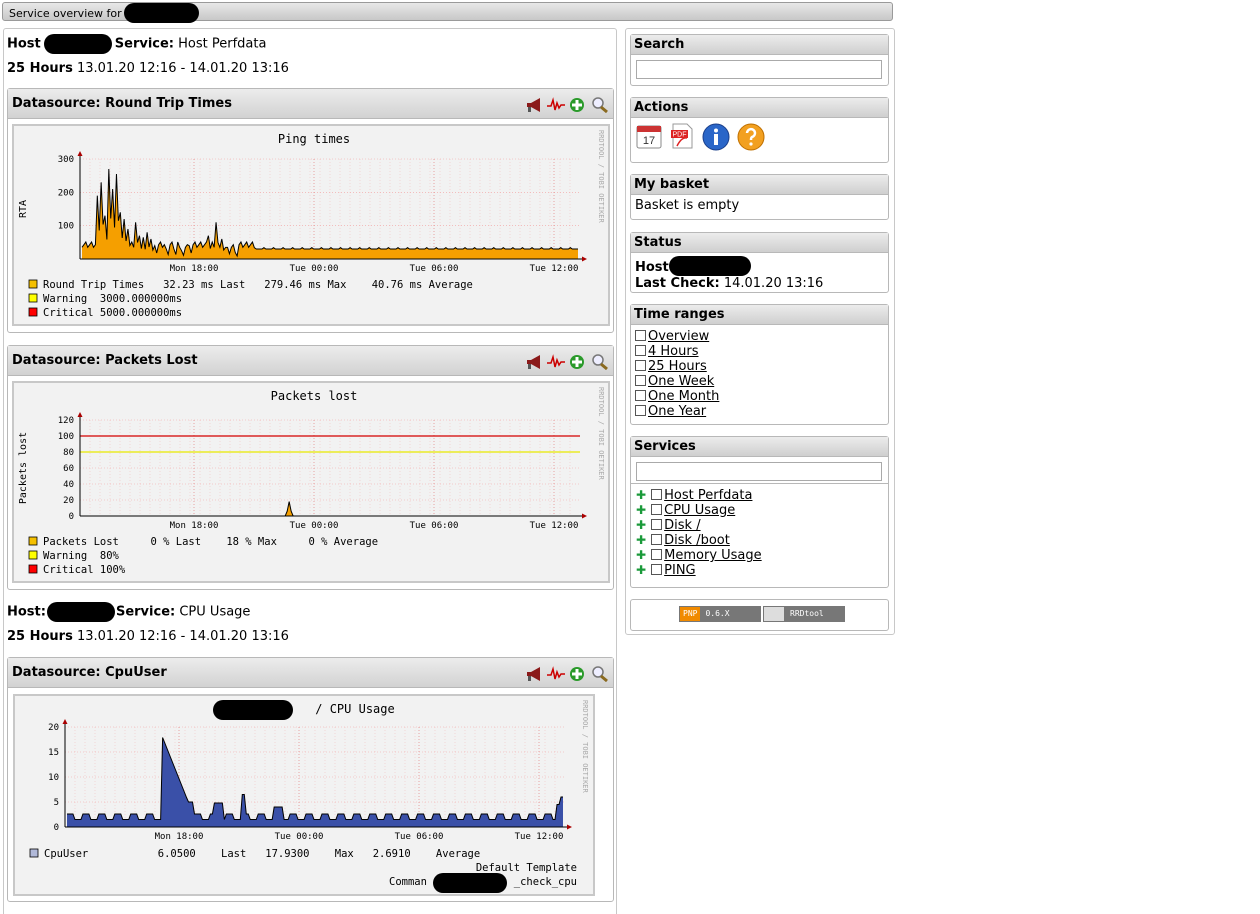 This screenshot has height=914, width=1260. Describe the element at coordinates (759, 366) in the screenshot. I see `timerange-item: 25 Hours` at that location.